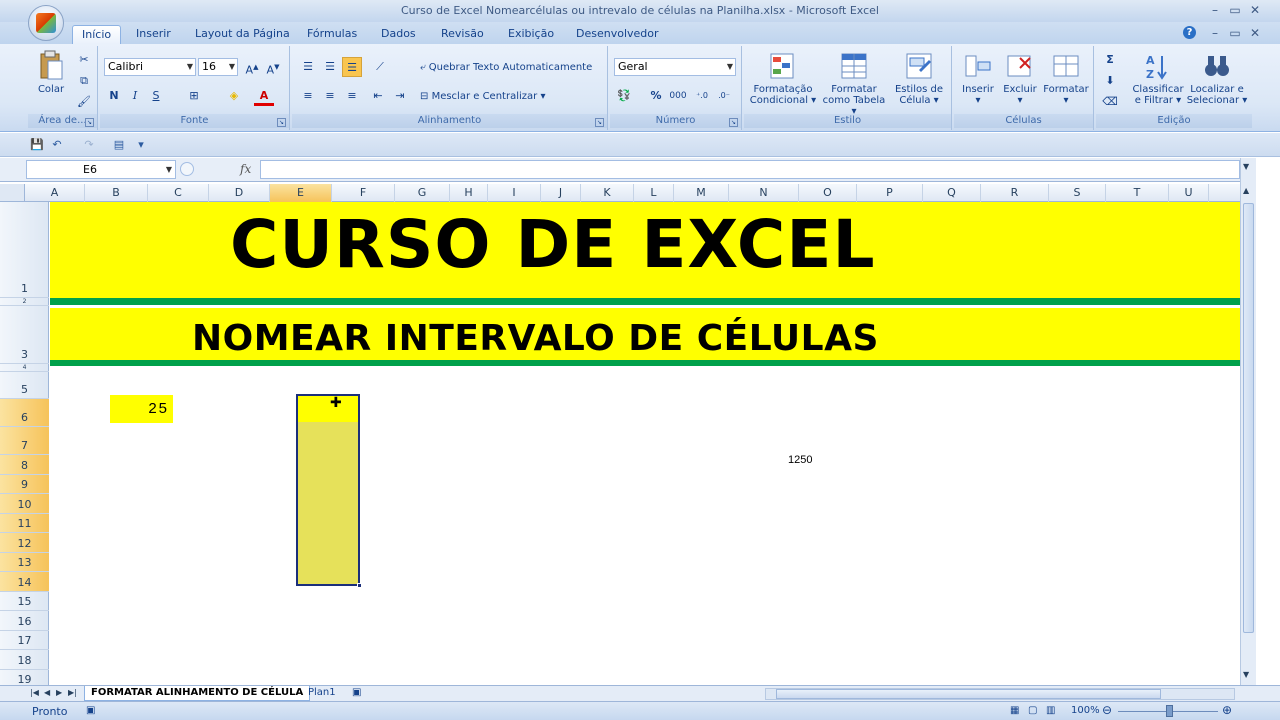 The image size is (1280, 720). What do you see at coordinates (398, 34) in the screenshot?
I see `tab-dados: Dados` at bounding box center [398, 34].